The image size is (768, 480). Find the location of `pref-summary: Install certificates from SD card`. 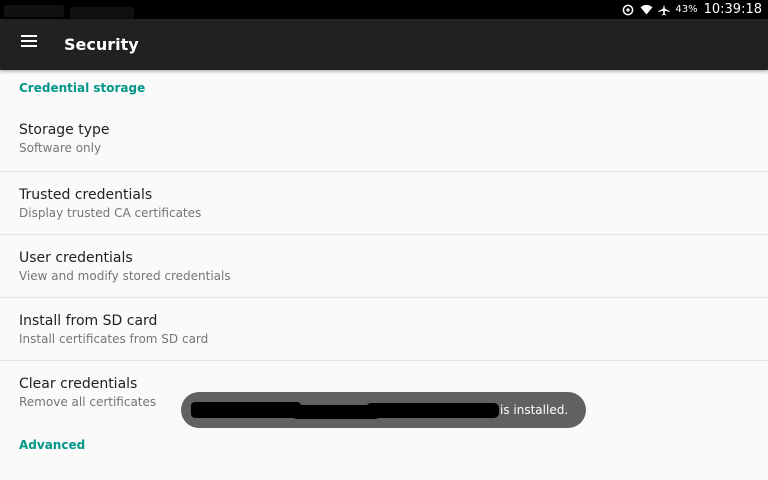

pref-summary: Install certificates from SD card is located at coordinates (114, 339).